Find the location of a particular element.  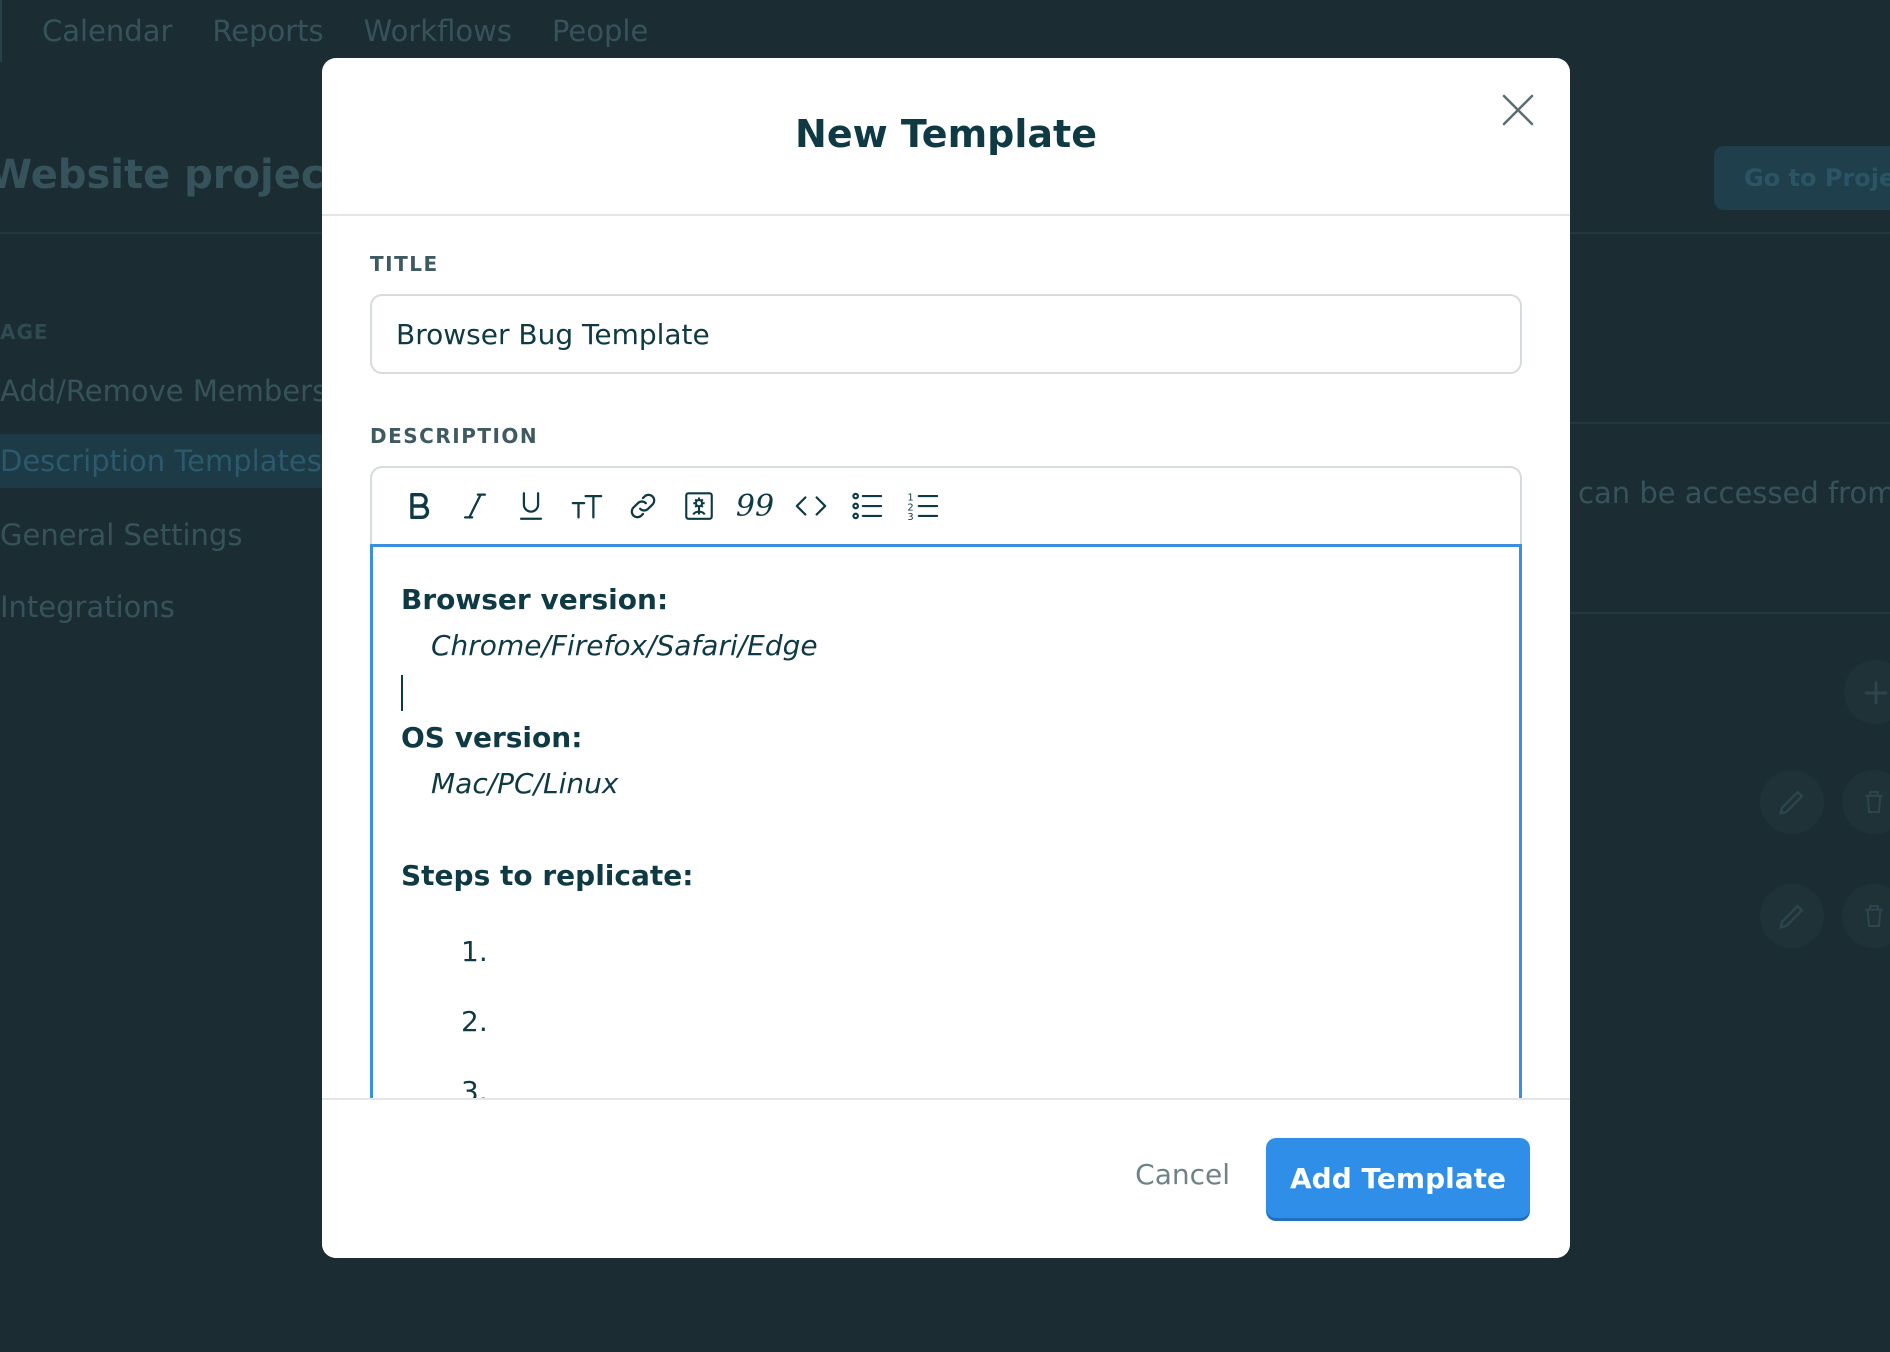

text-cursor-line is located at coordinates (946, 692).